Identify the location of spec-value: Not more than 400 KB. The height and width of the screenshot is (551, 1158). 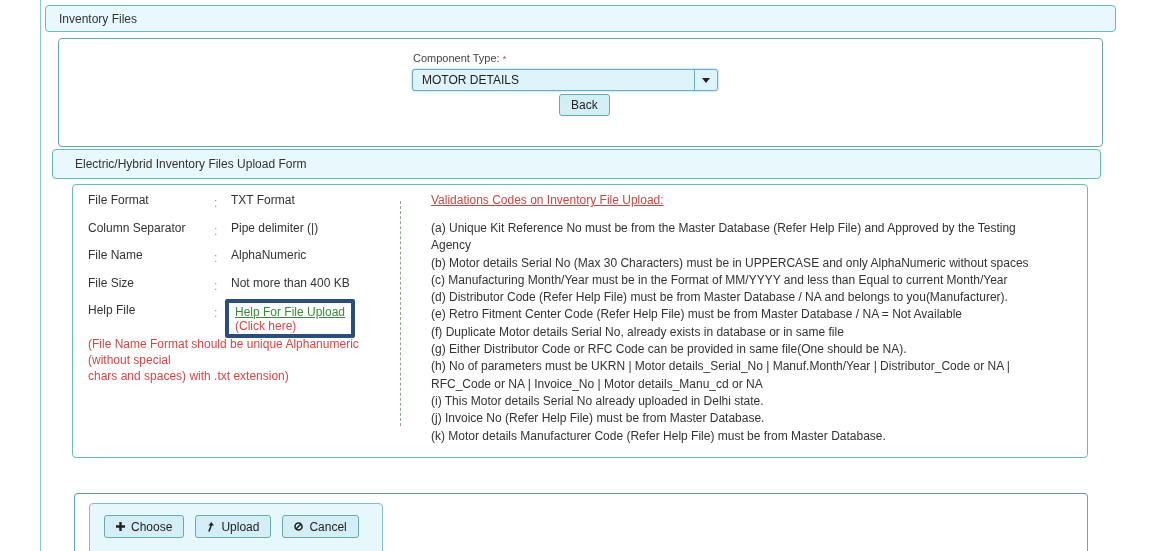
(290, 282).